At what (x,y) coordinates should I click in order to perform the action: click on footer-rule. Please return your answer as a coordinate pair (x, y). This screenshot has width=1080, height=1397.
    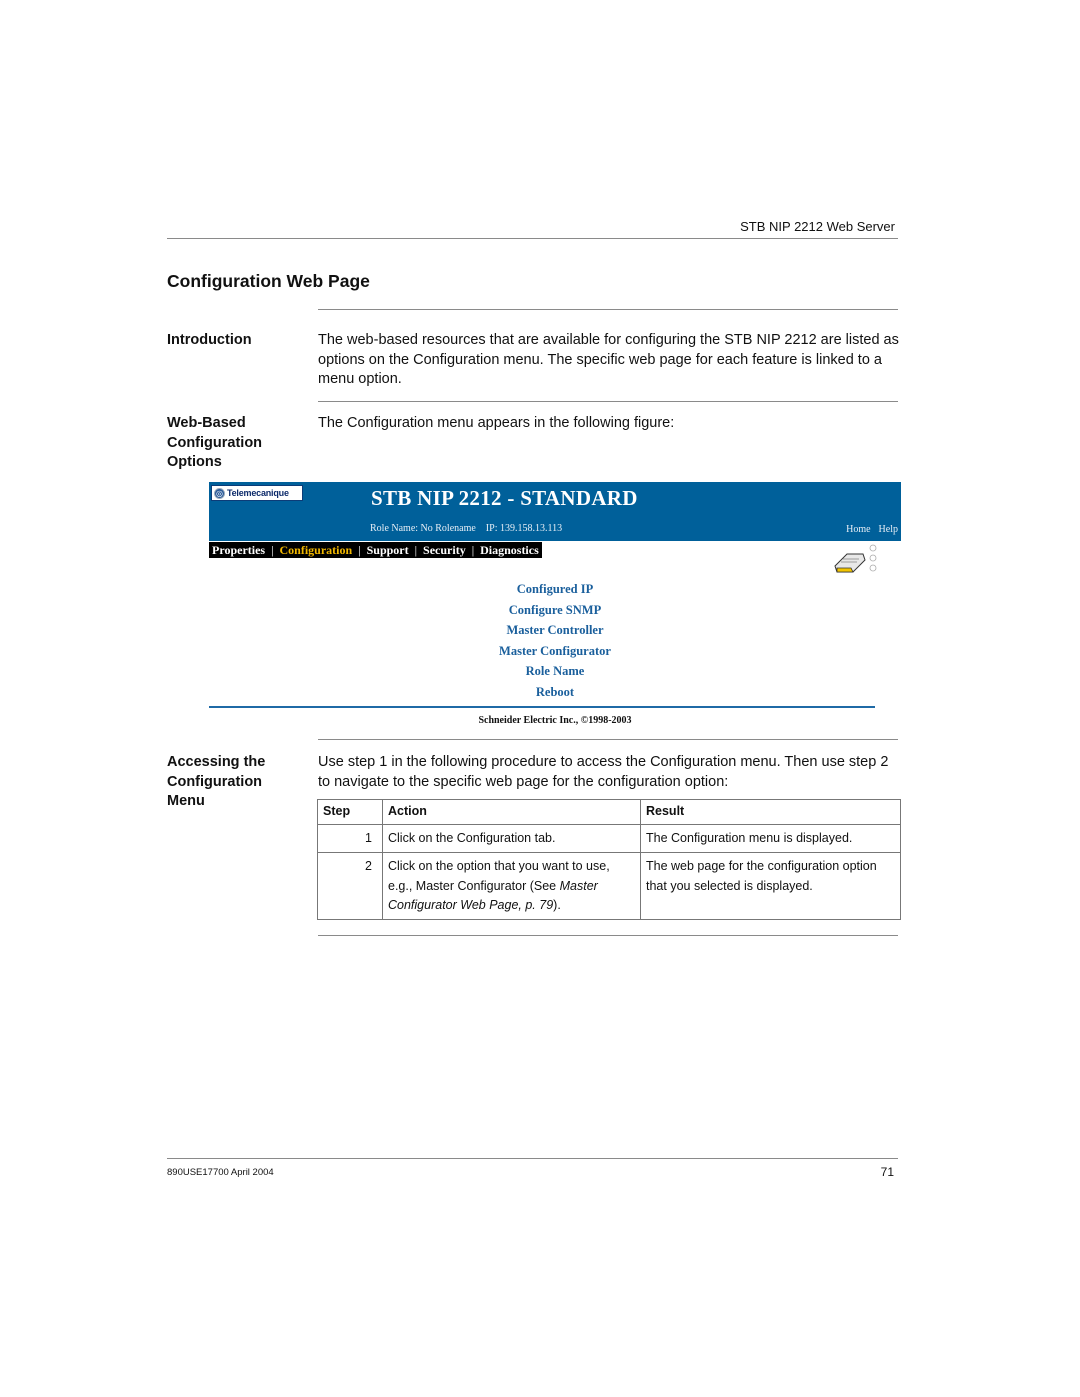
    Looking at the image, I should click on (532, 1158).